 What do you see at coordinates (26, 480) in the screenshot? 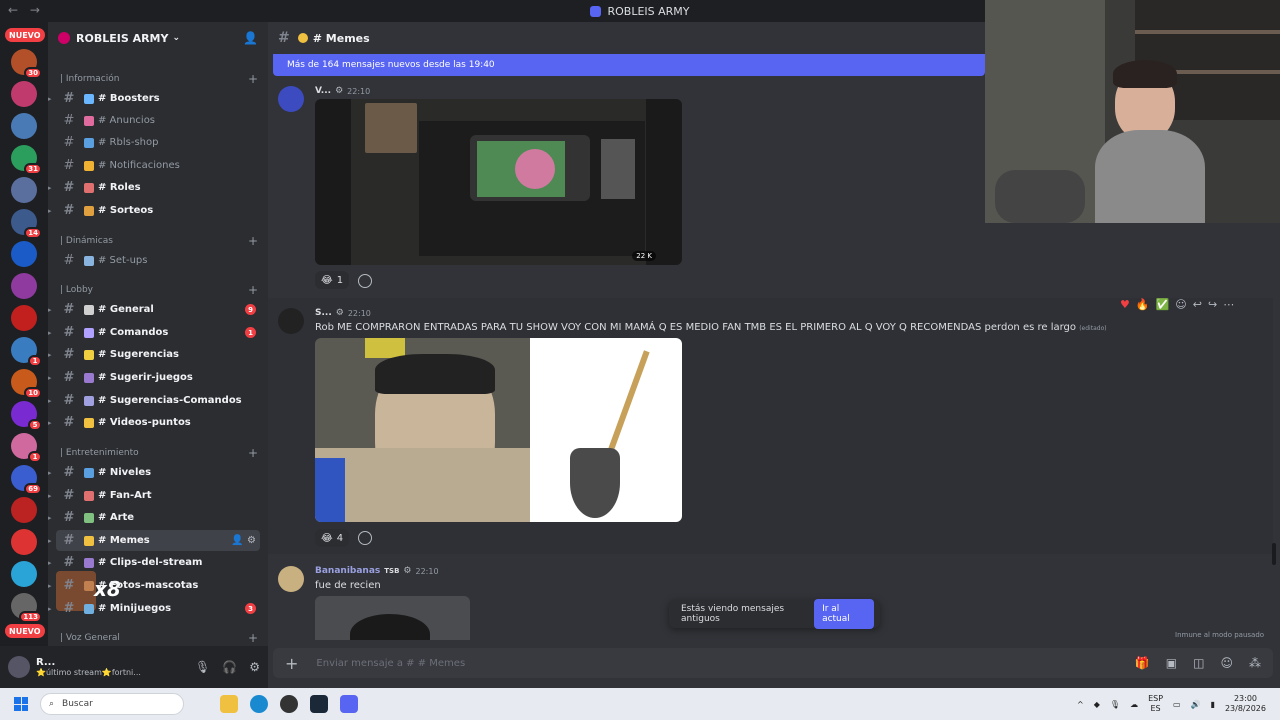
I see `server-icon: 69` at bounding box center [26, 480].